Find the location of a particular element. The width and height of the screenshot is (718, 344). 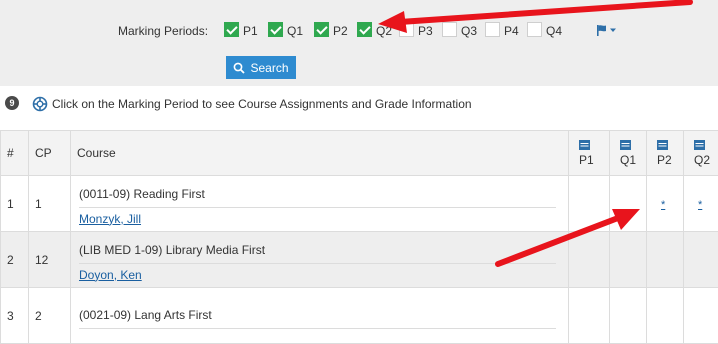

table-header-row: # CP Course P1 Q1 P2 Q2 is located at coordinates (359, 153).